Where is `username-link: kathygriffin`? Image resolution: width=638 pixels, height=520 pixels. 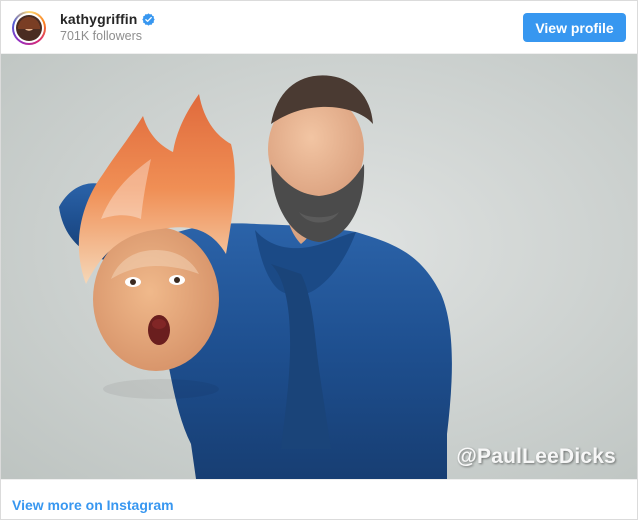
username-link: kathygriffin is located at coordinates (98, 19).